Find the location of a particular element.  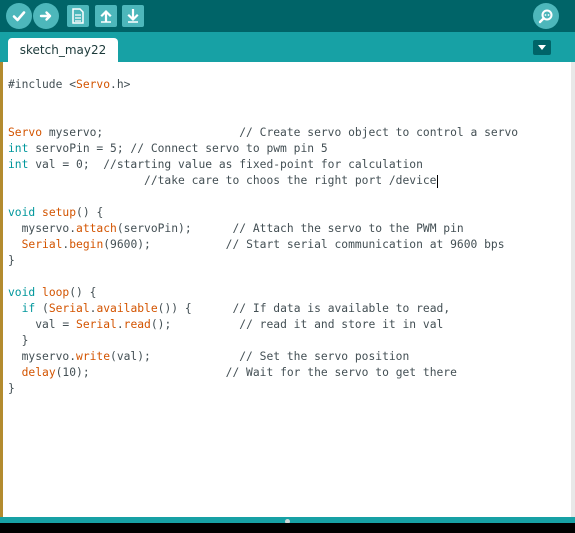

code-token: setup is located at coordinates (59, 212).